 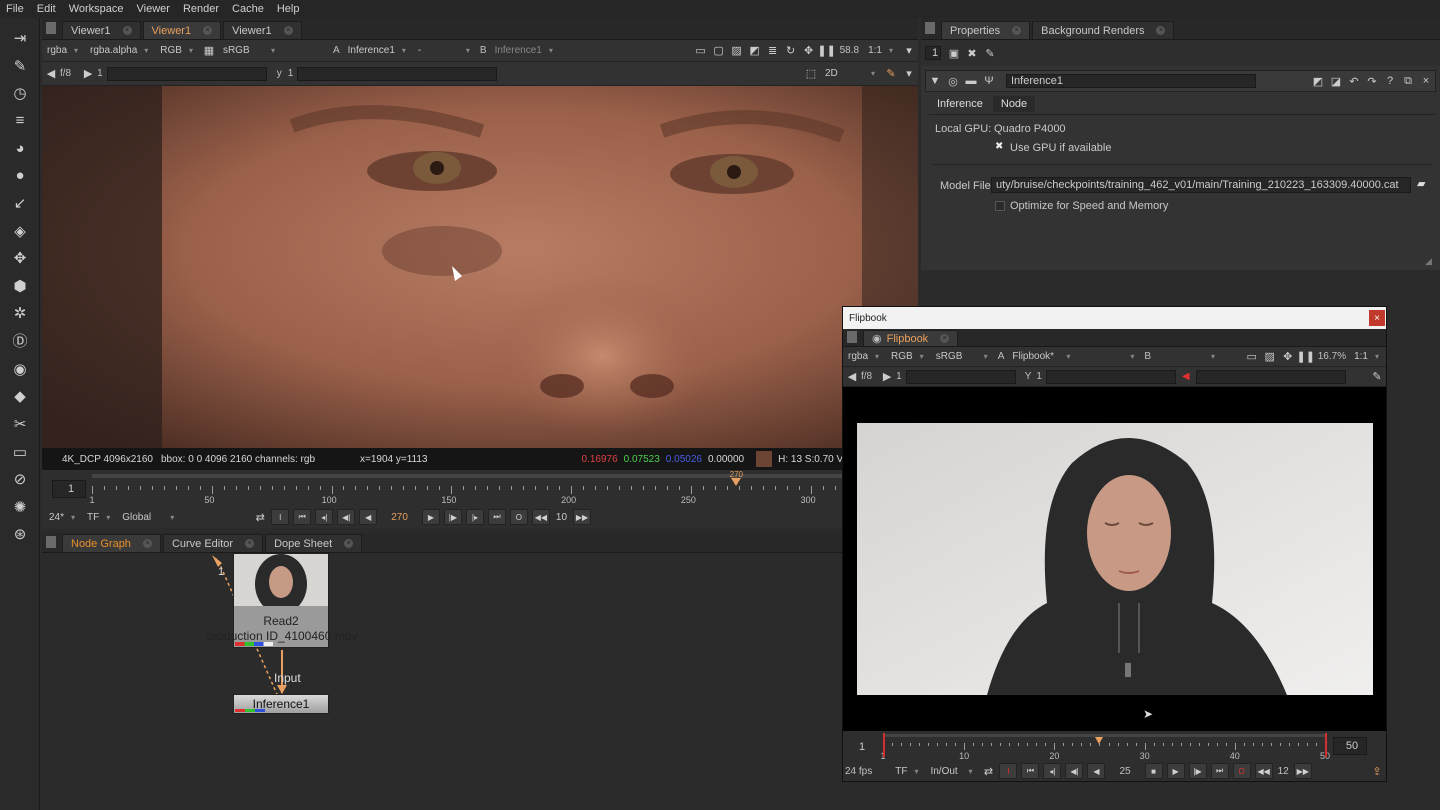 What do you see at coordinates (399, 517) in the screenshot?
I see `current-frame-value: 270` at bounding box center [399, 517].